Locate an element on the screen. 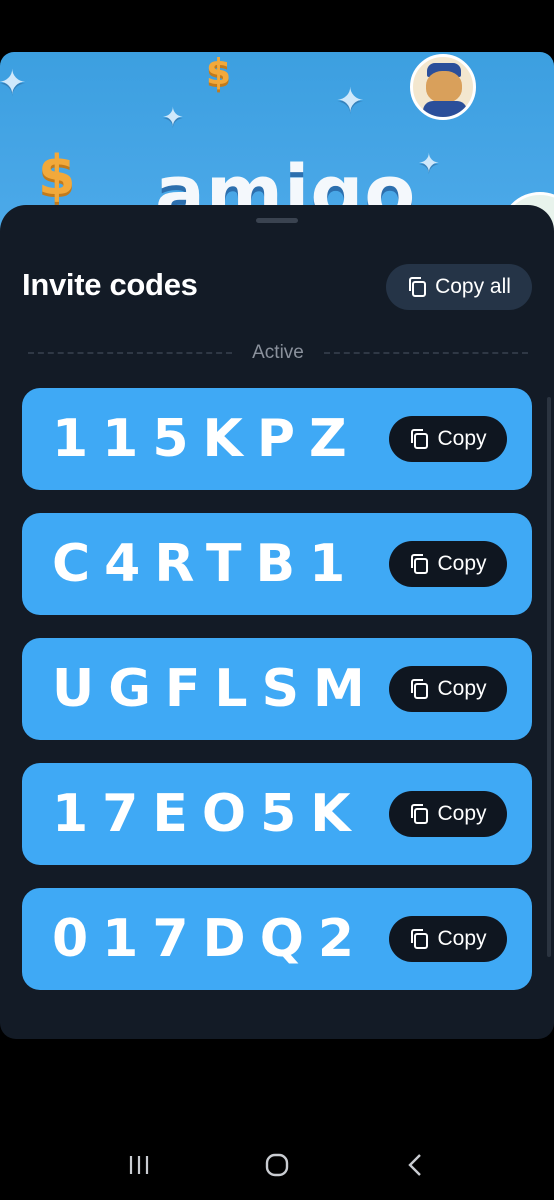 This screenshot has height=1200, width=554. back-icon is located at coordinates (415, 1165).